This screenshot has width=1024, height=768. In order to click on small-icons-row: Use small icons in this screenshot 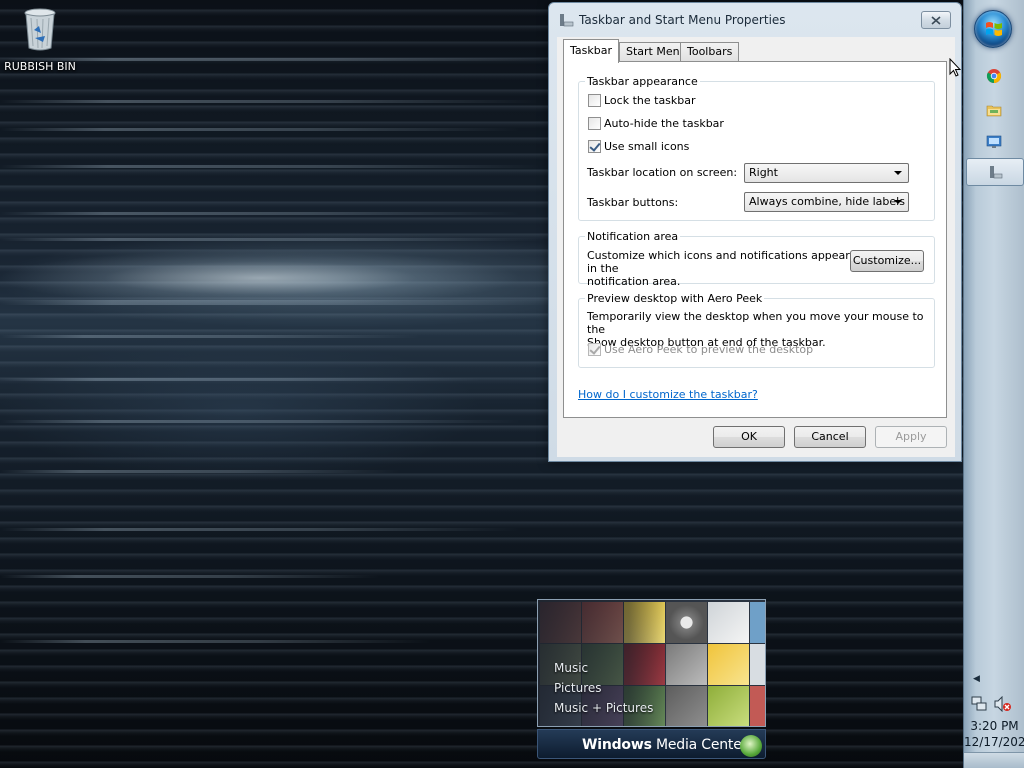, I will do `click(638, 146)`.